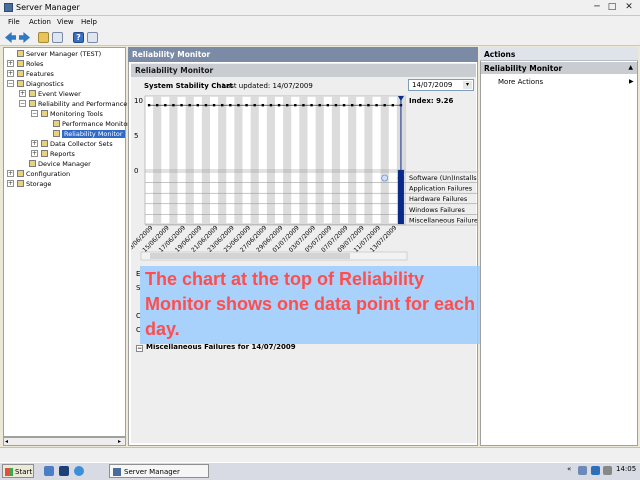 This screenshot has width=640, height=480. What do you see at coordinates (91, 124) in the screenshot?
I see `tree-item: Performance Monitor` at bounding box center [91, 124].